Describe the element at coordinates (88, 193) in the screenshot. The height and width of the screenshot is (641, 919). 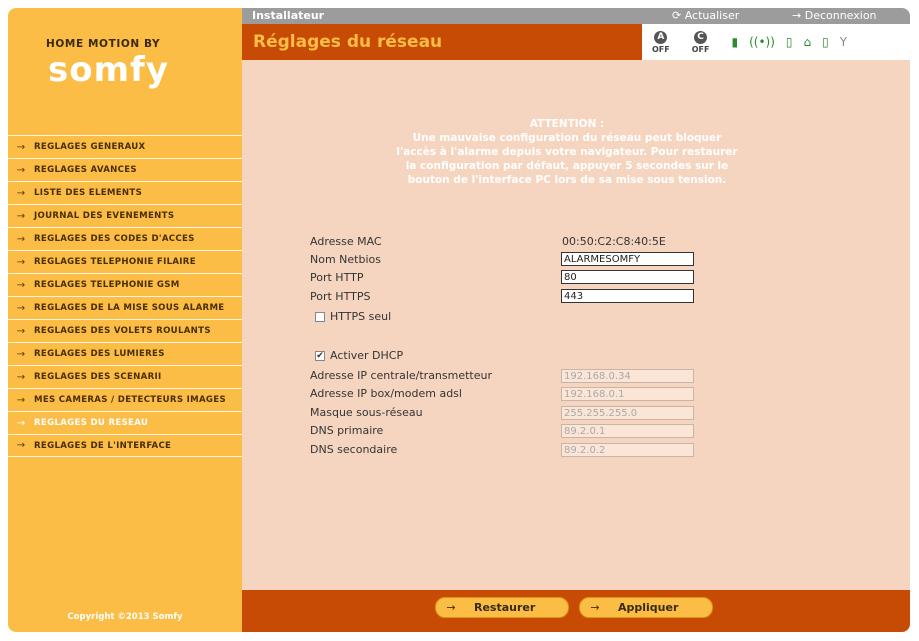
I see `sidebar-item-label: LISTE DES ELEMENTS` at that location.